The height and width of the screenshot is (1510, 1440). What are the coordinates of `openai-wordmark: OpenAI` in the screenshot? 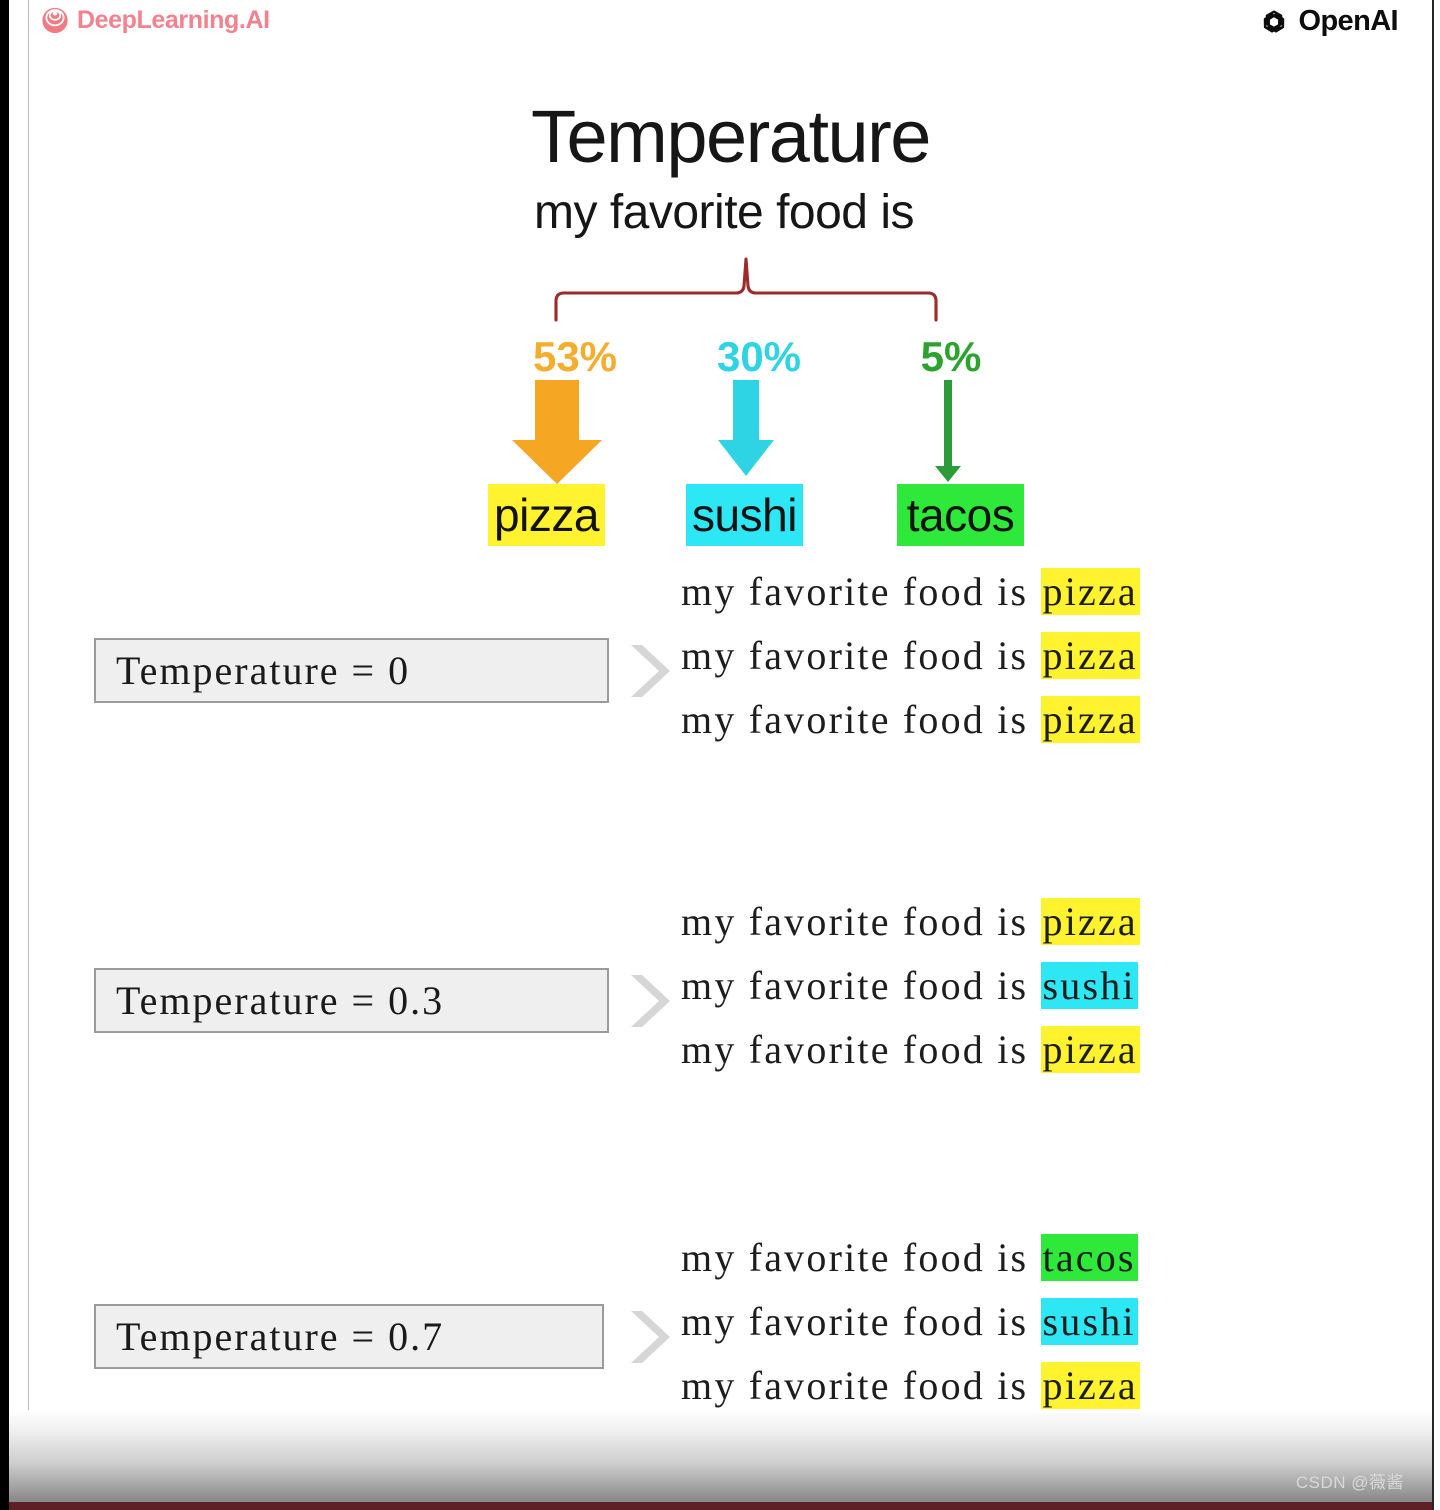 It's located at (1348, 21).